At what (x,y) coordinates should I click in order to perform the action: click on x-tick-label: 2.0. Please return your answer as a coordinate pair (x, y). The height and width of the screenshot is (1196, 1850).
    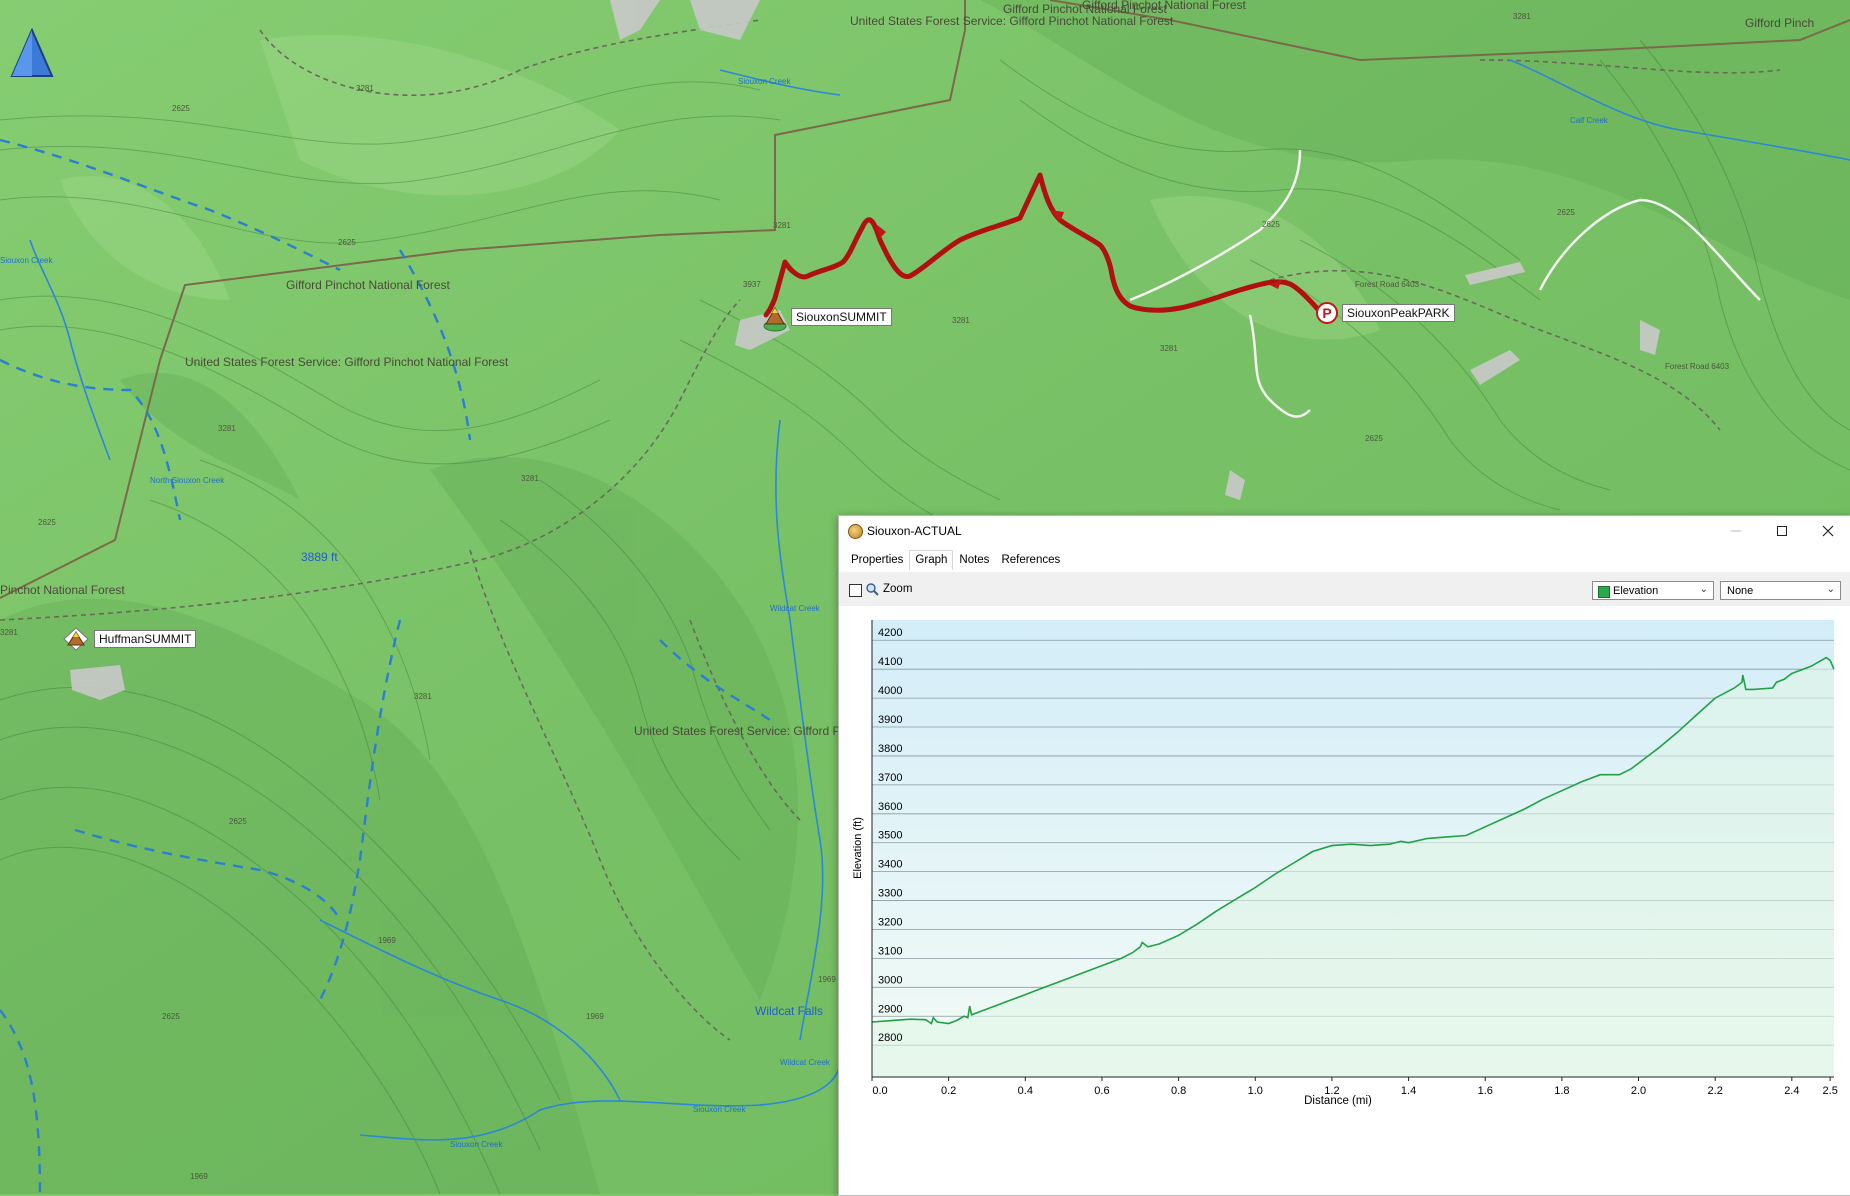
    Looking at the image, I should click on (1638, 1091).